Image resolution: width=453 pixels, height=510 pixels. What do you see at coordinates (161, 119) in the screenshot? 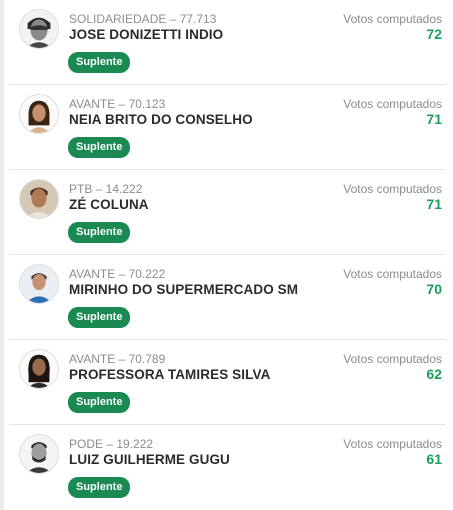
I see `candidate-name: NEIA BRITO DO CONSELHO` at bounding box center [161, 119].